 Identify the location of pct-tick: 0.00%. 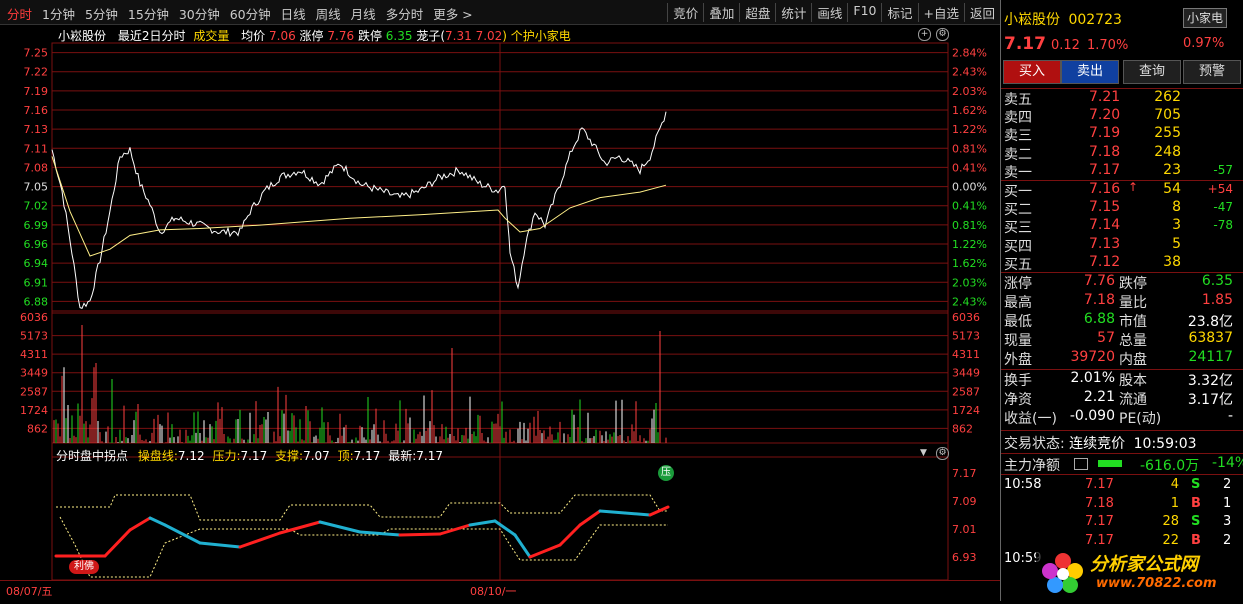
(969, 187).